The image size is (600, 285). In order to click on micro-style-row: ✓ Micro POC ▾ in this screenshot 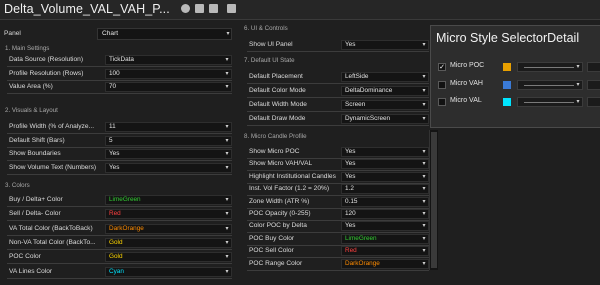, I will do `click(515, 67)`.